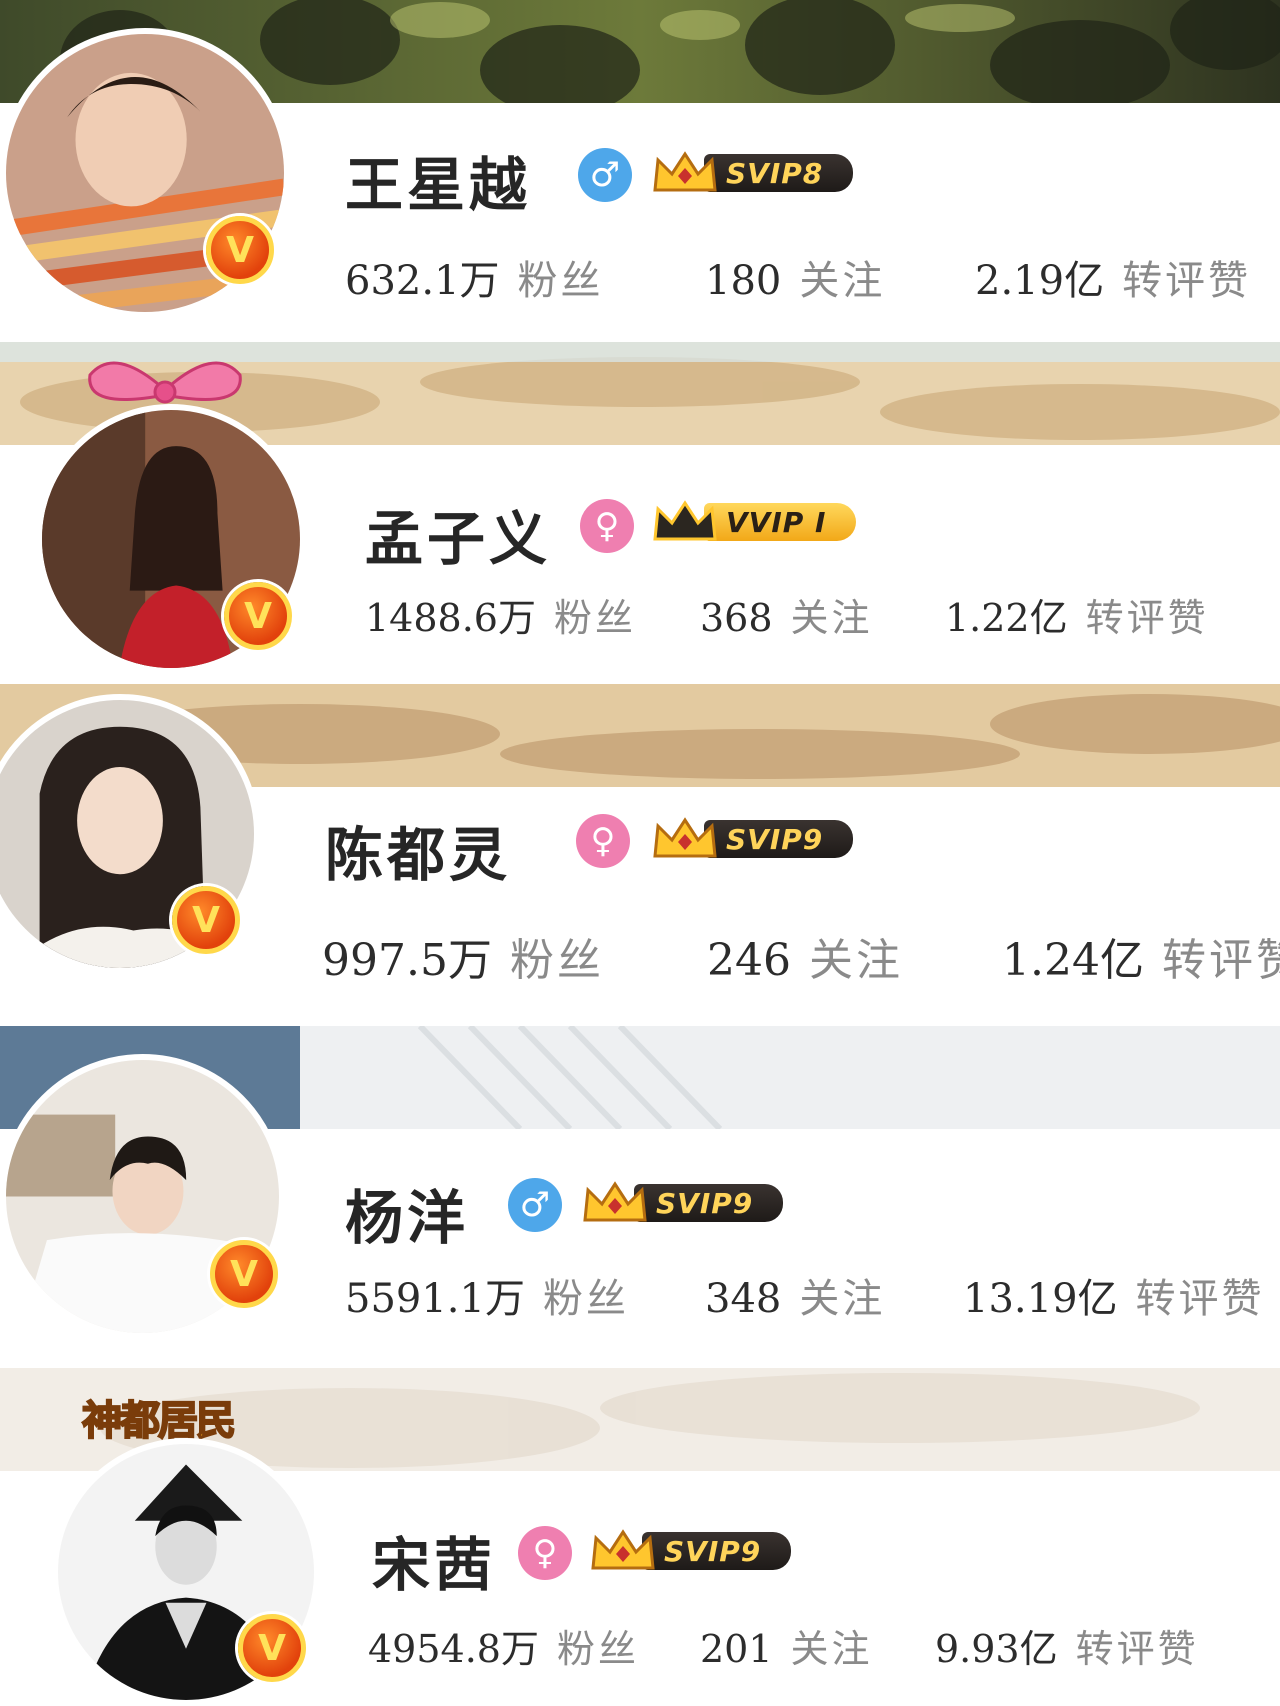 The image size is (1280, 1706). What do you see at coordinates (996, 1649) in the screenshot?
I see `stat-value: 9.93亿` at bounding box center [996, 1649].